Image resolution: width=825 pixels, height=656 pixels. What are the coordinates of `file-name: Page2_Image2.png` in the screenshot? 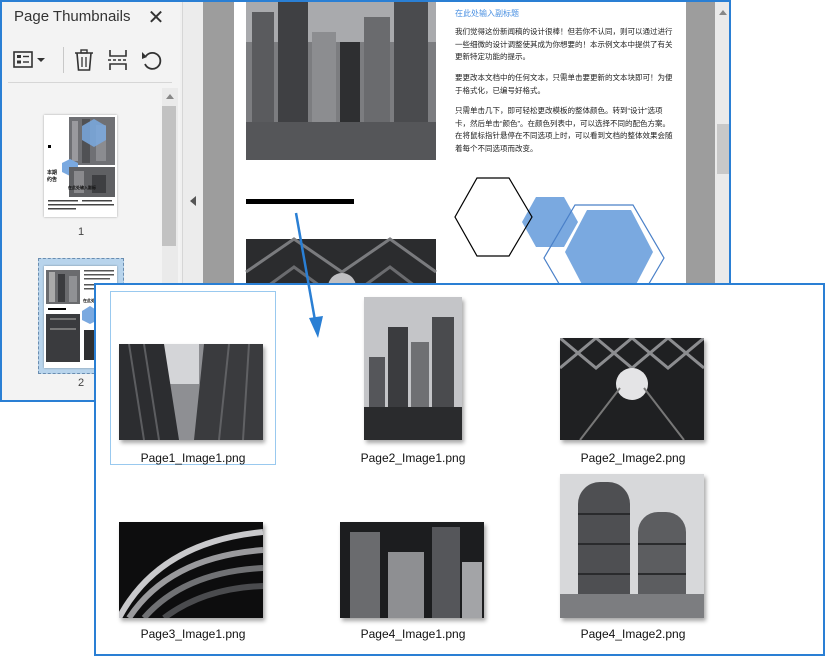 It's located at (633, 458).